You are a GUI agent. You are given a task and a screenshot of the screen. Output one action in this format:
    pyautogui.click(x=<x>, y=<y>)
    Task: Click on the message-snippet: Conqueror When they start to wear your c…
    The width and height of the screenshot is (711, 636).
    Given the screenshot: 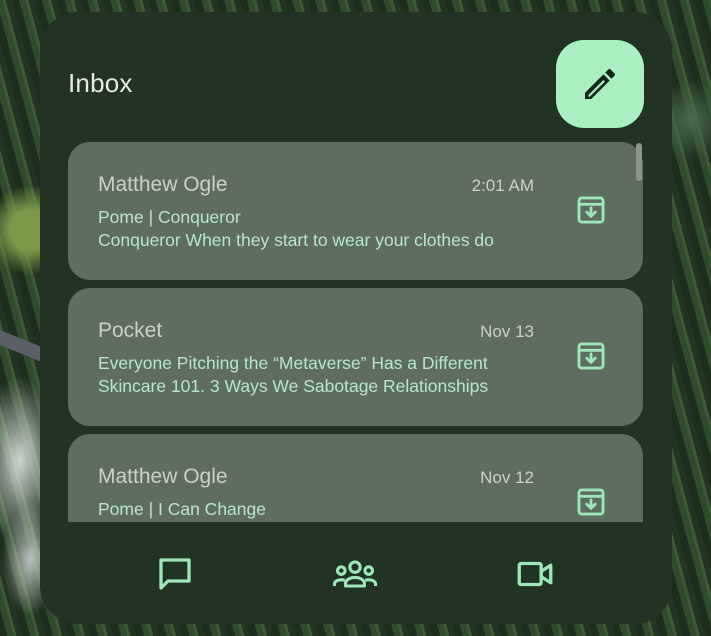 What is the action you would take?
    pyautogui.click(x=296, y=240)
    